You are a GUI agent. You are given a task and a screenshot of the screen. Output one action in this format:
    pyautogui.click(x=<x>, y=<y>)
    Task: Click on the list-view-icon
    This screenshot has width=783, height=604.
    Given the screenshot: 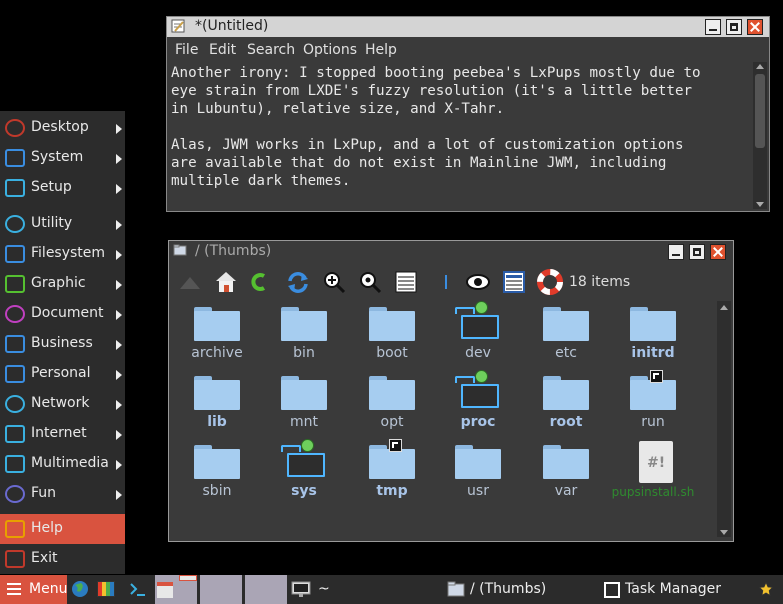 What is the action you would take?
    pyautogui.click(x=406, y=282)
    